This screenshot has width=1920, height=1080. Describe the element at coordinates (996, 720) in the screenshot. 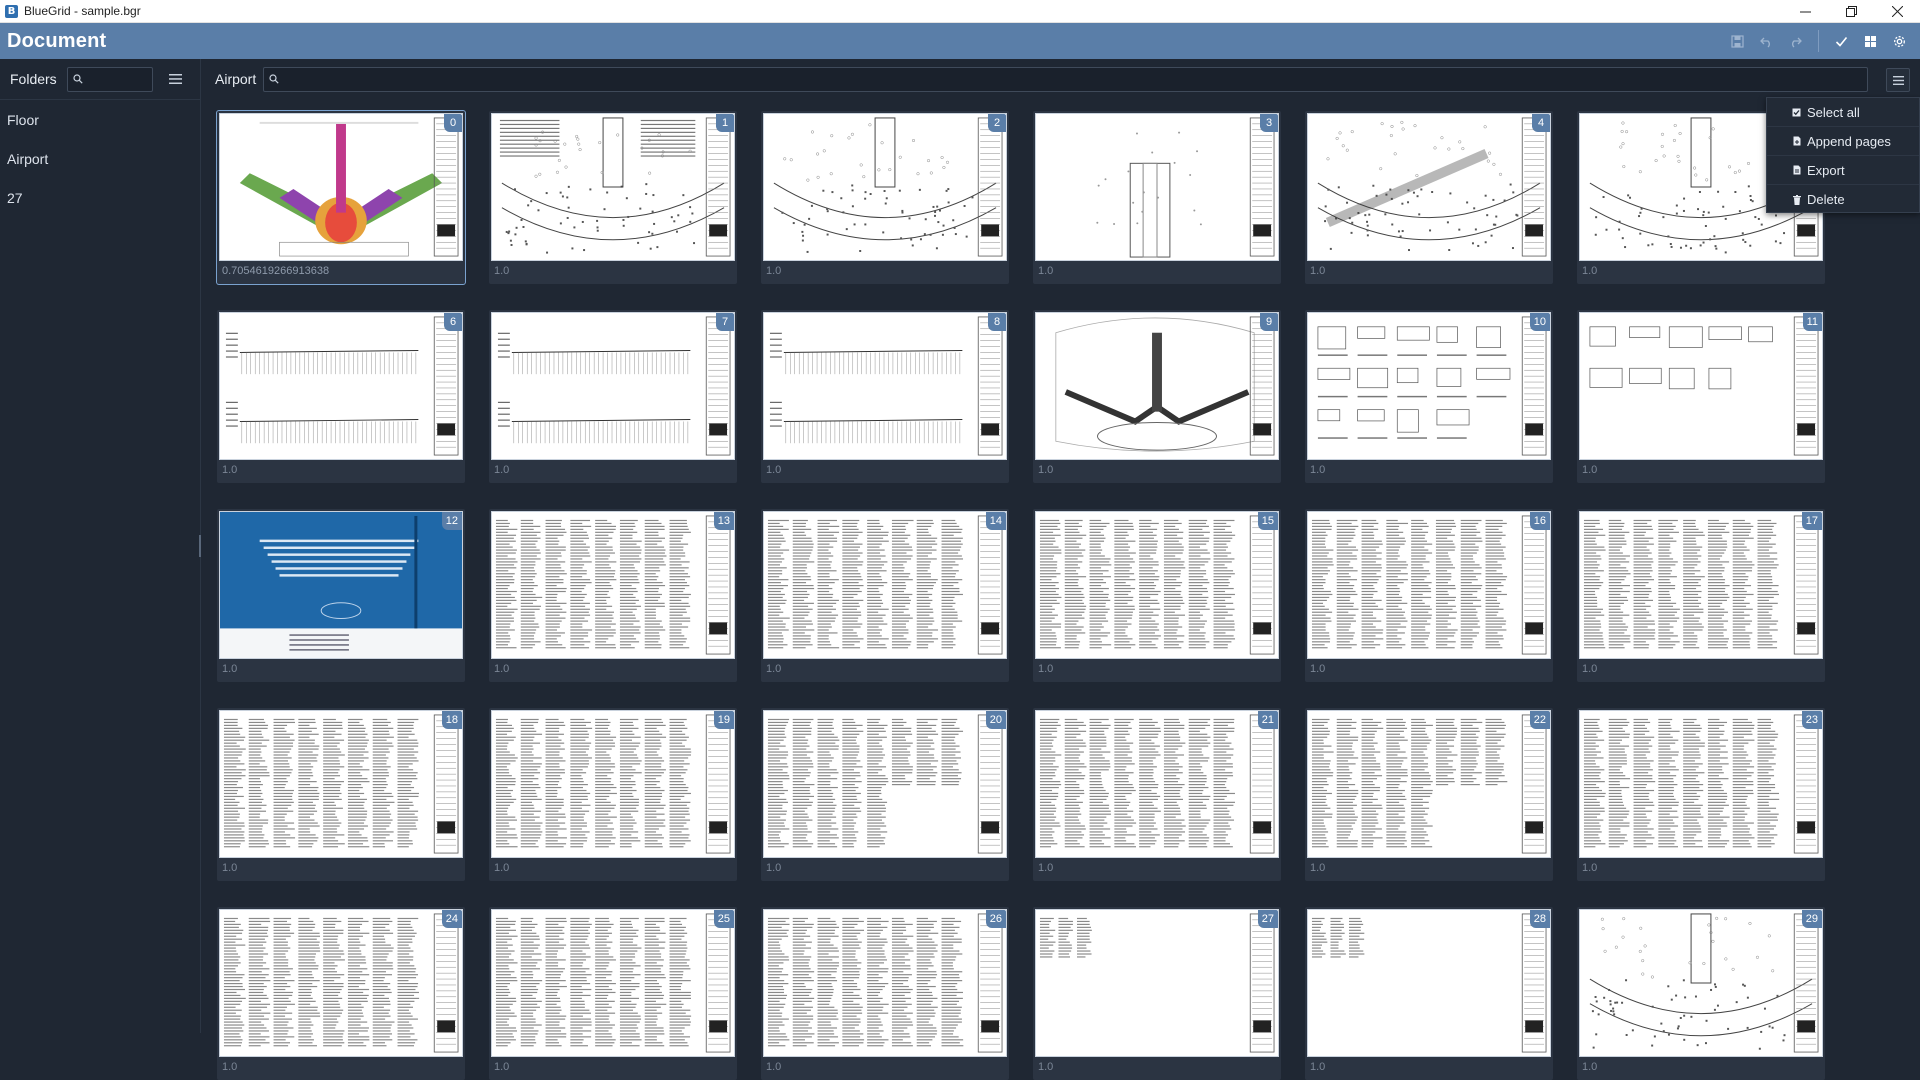

I see `page-index-badge: 20` at that location.